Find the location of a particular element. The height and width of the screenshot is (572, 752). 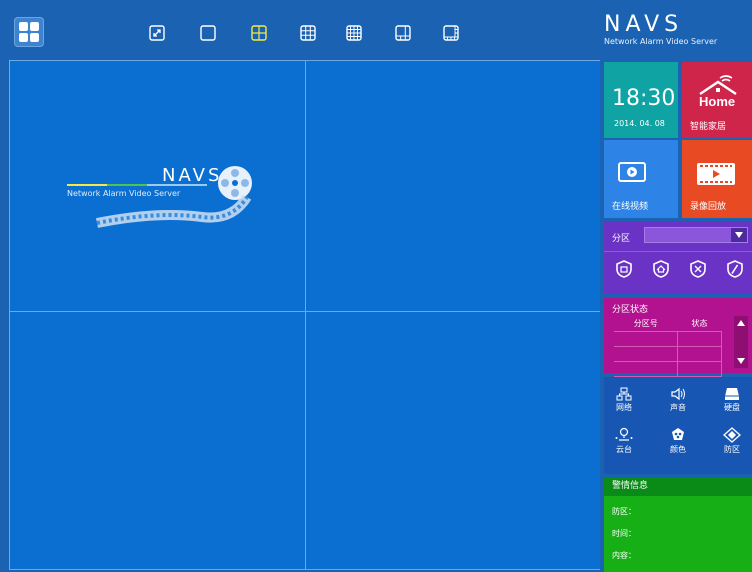

settings-item-label: 防区 is located at coordinates (732, 449).